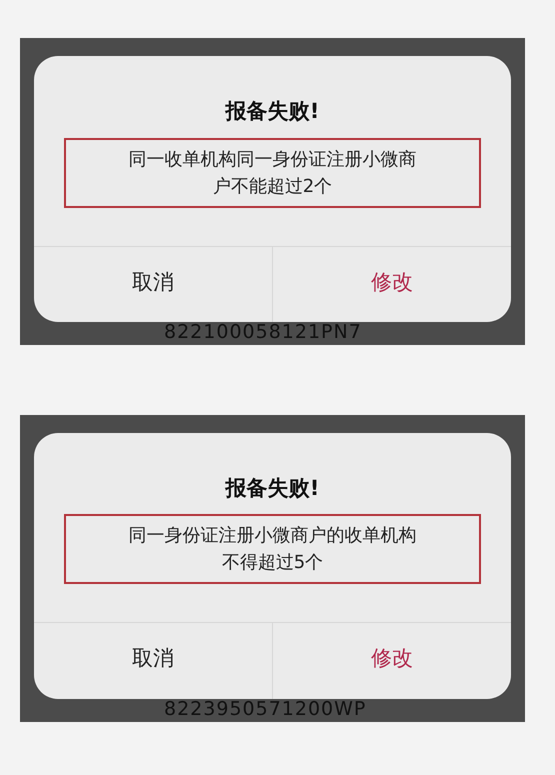  I want to click on error-message: 同一收单机构同一身份证注册小微商 户不能超过2个, so click(272, 173).